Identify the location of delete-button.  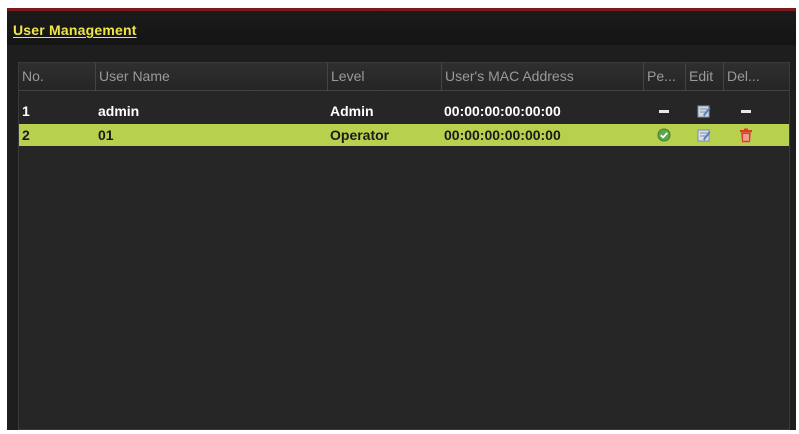
(746, 135).